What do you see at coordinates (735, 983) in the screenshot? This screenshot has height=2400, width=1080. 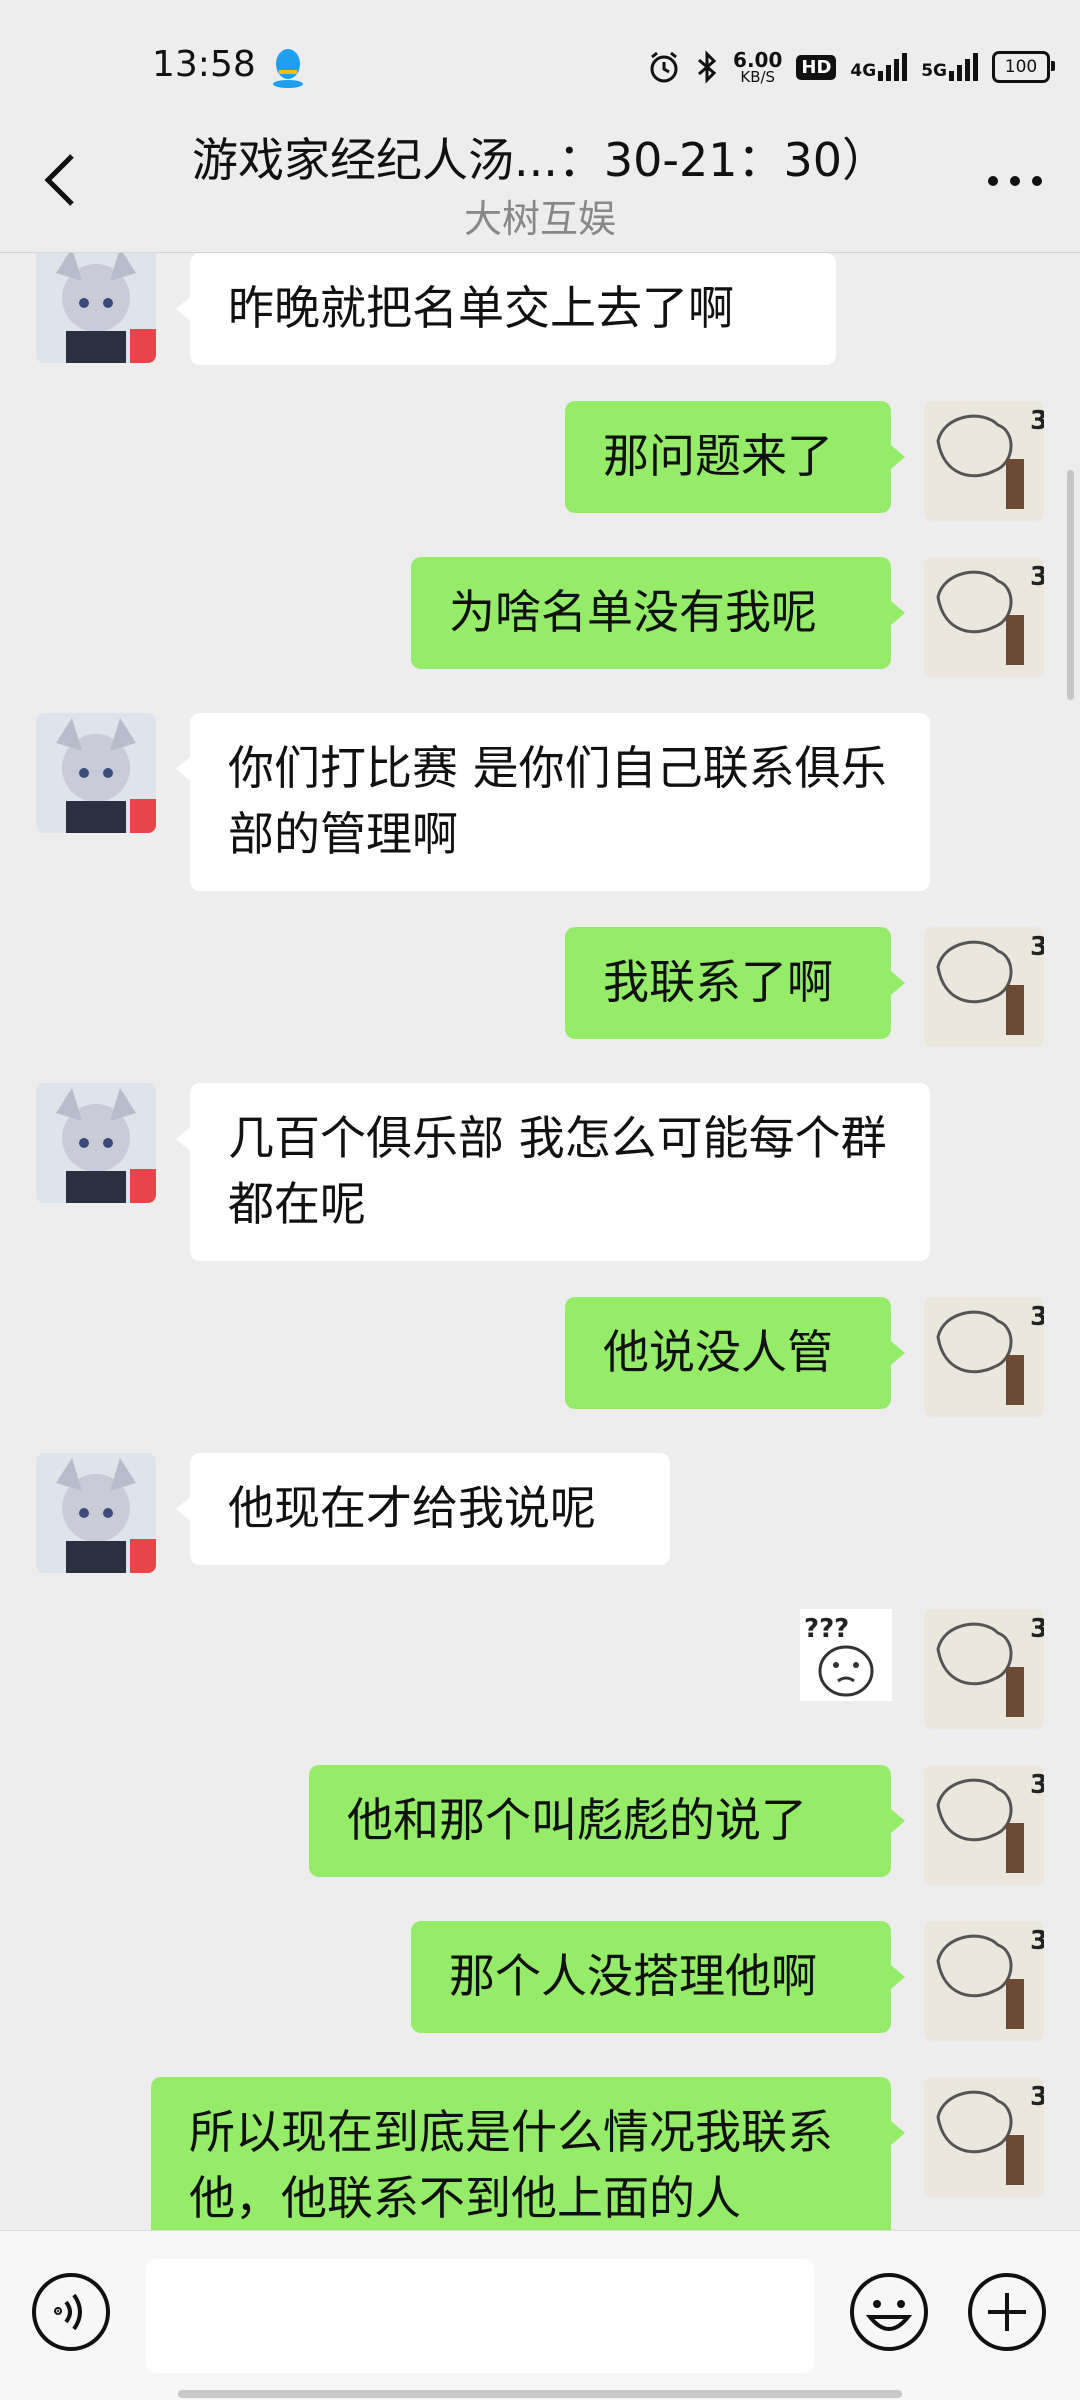 I see `message-bubble-right: 我联系了啊` at bounding box center [735, 983].